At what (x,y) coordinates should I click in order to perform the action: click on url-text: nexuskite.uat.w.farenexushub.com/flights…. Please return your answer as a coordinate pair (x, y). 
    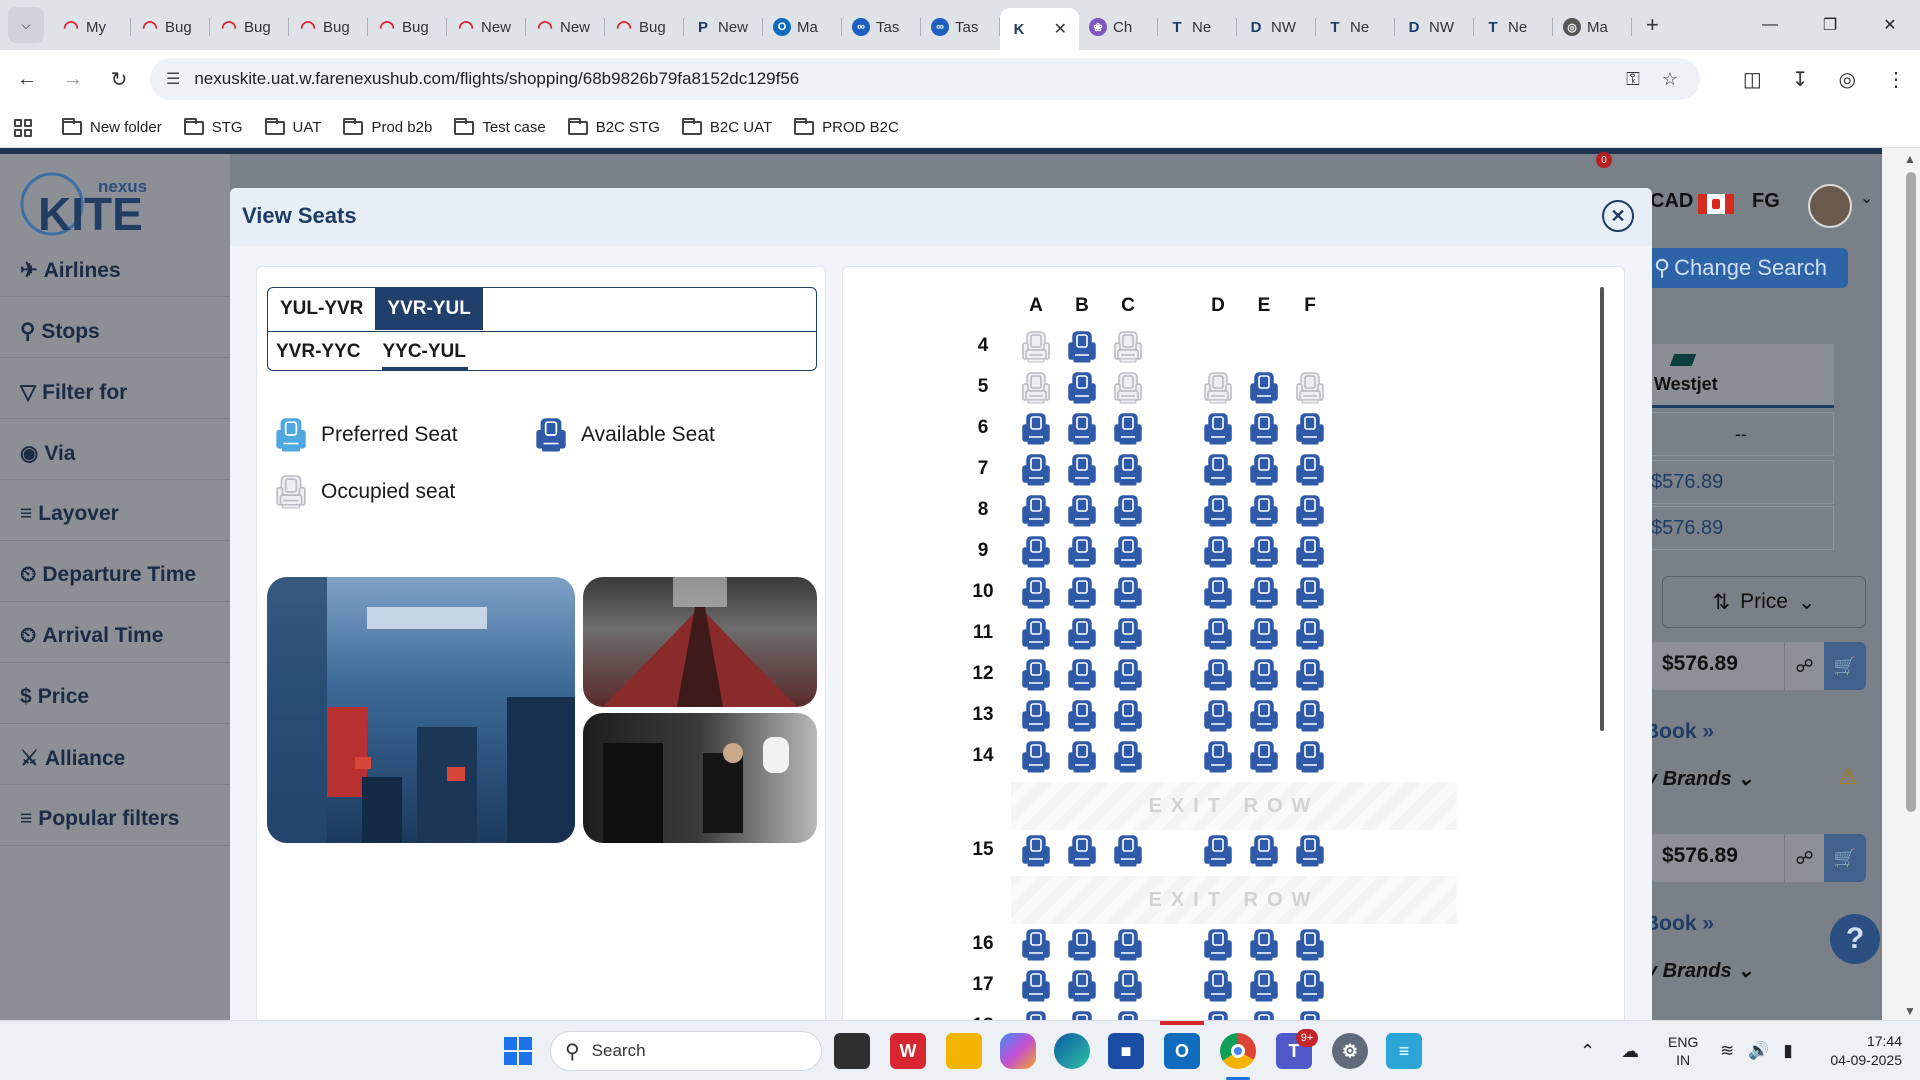
    Looking at the image, I should click on (496, 79).